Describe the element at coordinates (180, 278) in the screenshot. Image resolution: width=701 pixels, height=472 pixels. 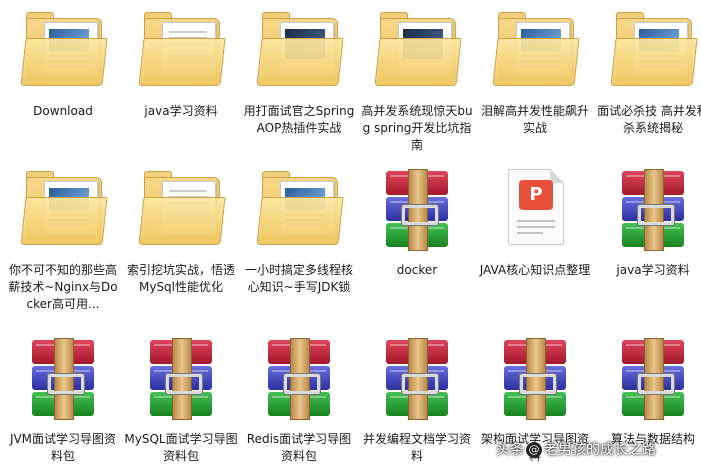
I see `item-label: 索引挖坑实战，悟透MySql性能优化` at that location.